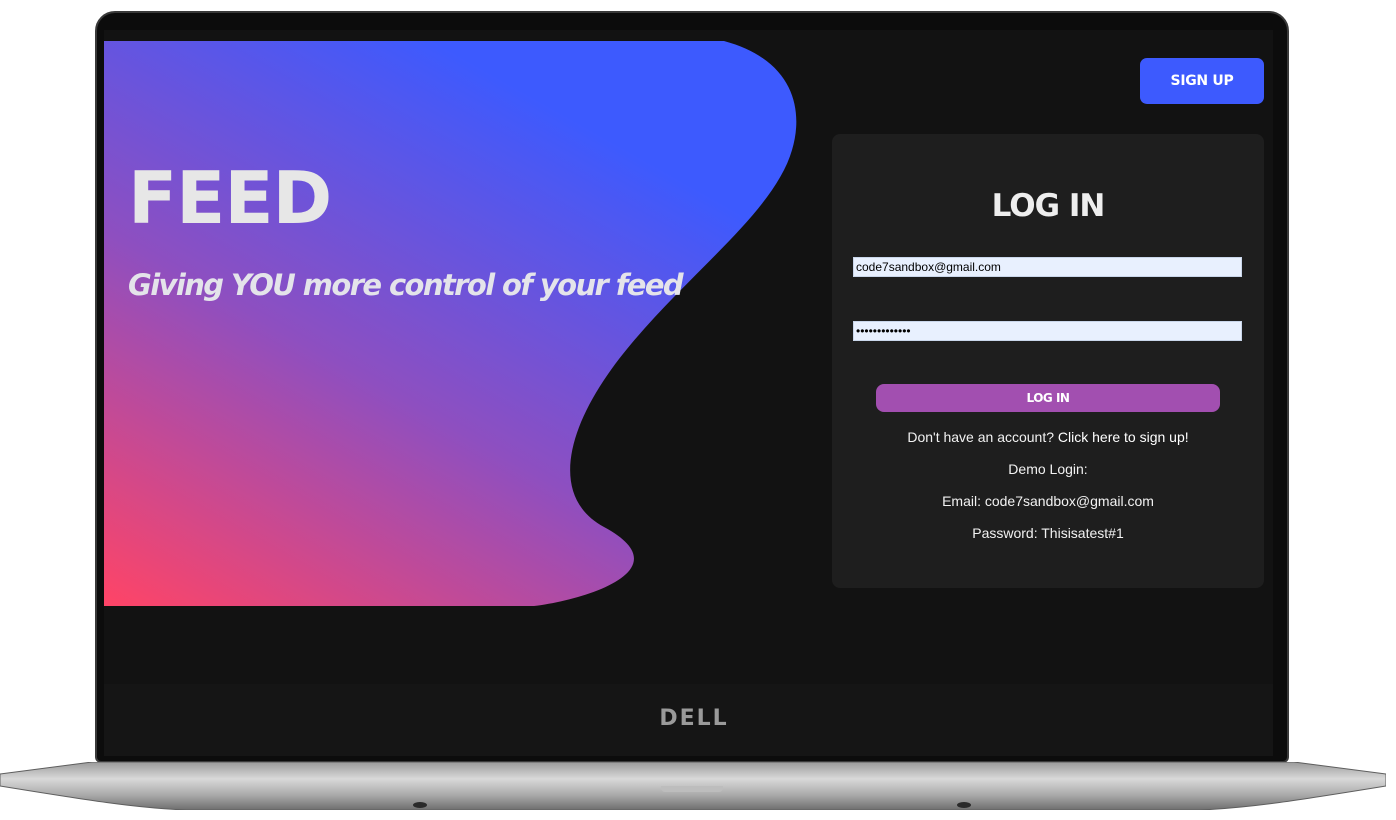 The height and width of the screenshot is (820, 1396). I want to click on signup-link: Click here to sign up!, so click(1123, 437).